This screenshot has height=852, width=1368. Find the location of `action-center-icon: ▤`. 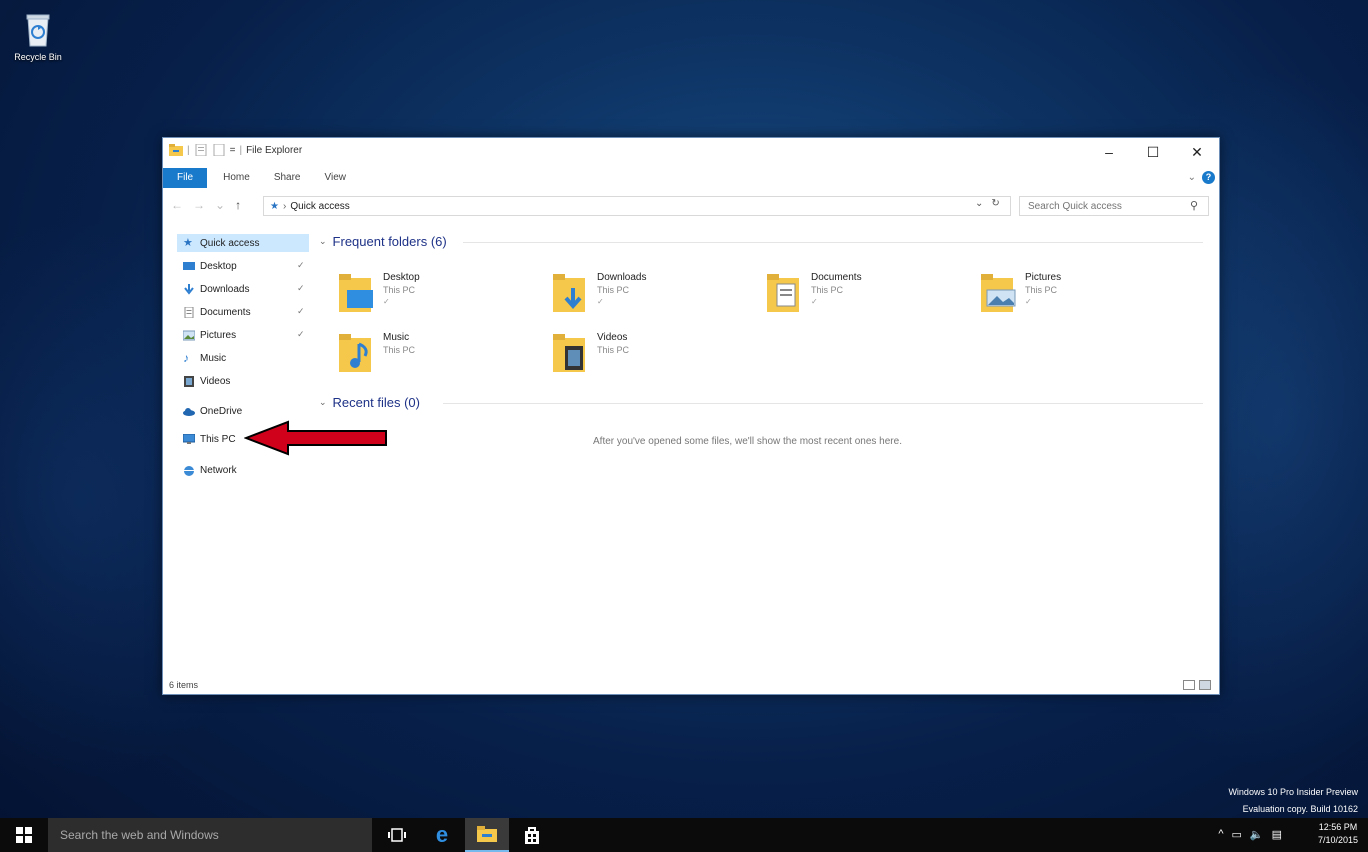

action-center-icon: ▤ is located at coordinates (1277, 834).